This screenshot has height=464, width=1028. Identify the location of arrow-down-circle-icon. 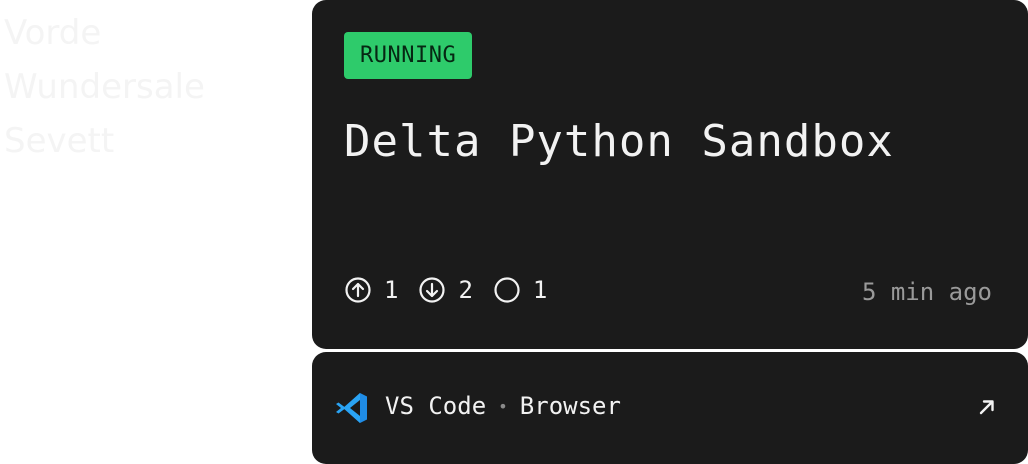
(432, 290).